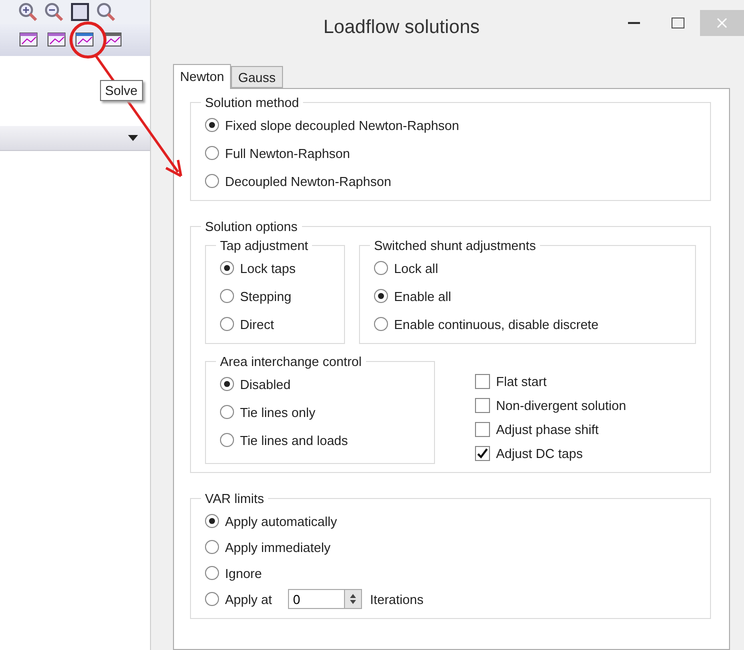 Image resolution: width=744 pixels, height=650 pixels. What do you see at coordinates (678, 23) in the screenshot?
I see `maximize-icon` at bounding box center [678, 23].